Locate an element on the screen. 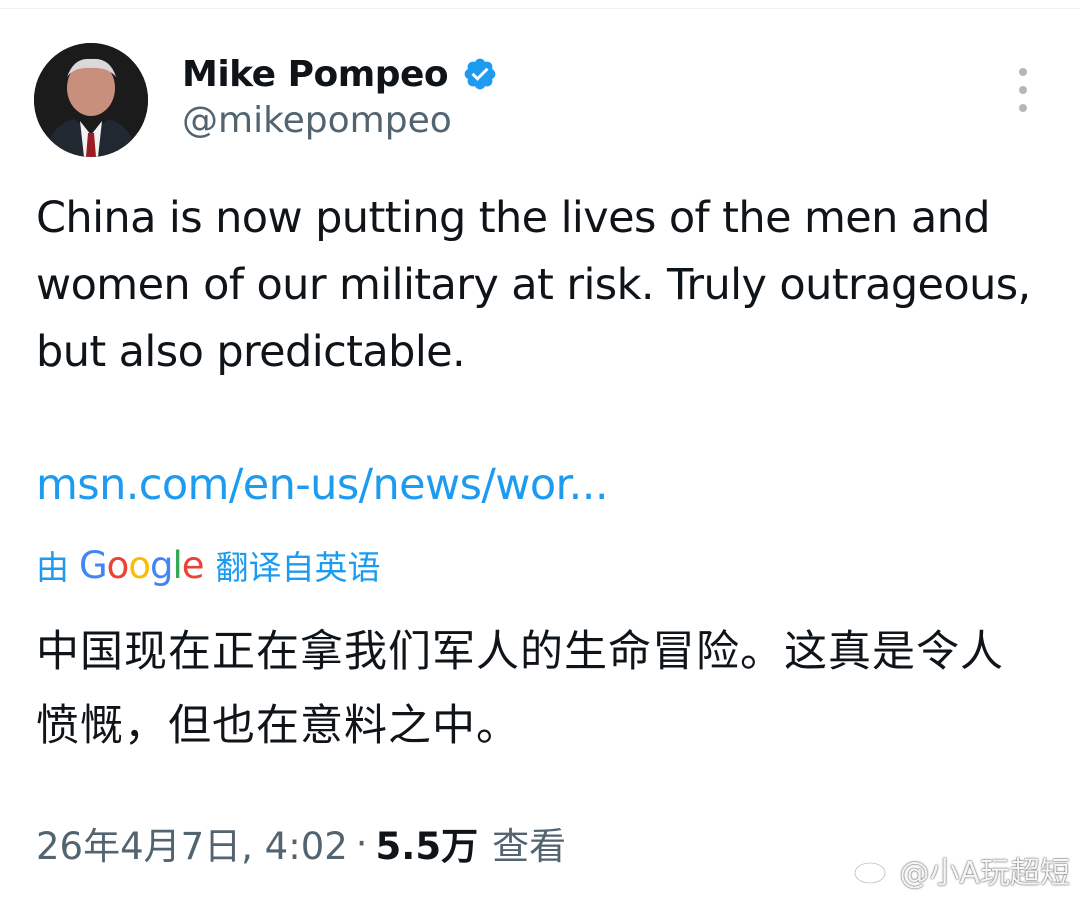 Image resolution: width=1080 pixels, height=902 pixels. verified-badge-icon is located at coordinates (480, 74).